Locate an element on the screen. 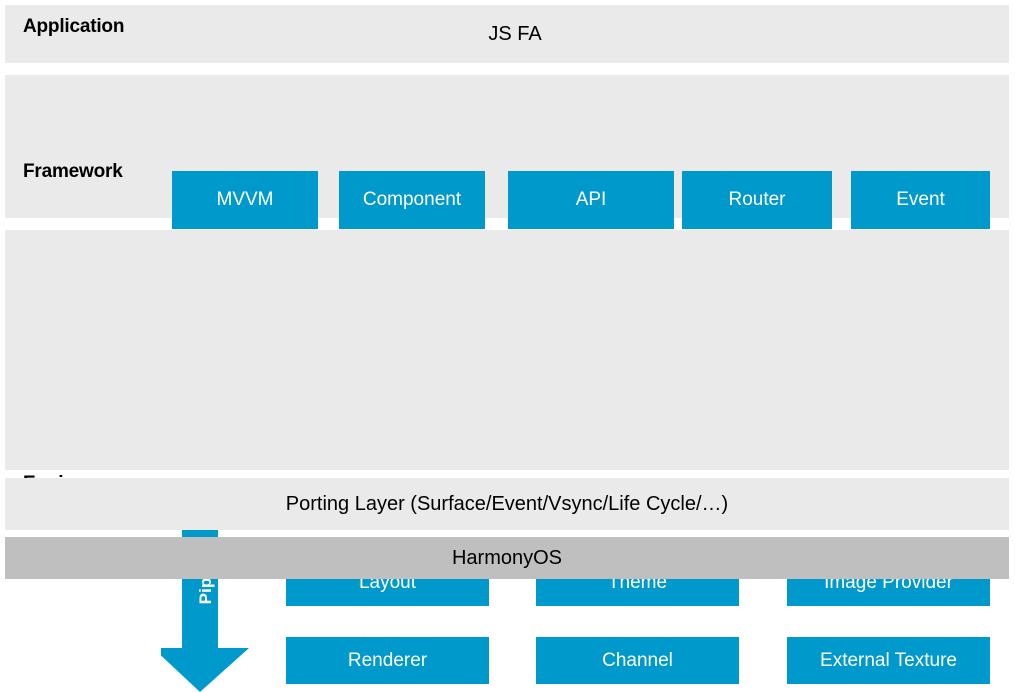  framework-module-api: API is located at coordinates (591, 200).